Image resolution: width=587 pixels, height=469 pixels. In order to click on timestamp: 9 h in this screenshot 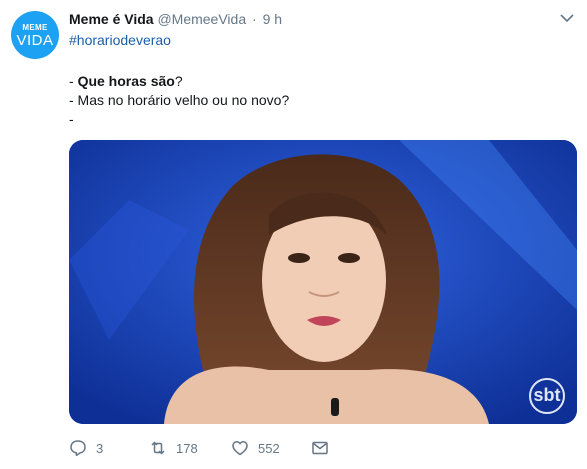, I will do `click(272, 19)`.